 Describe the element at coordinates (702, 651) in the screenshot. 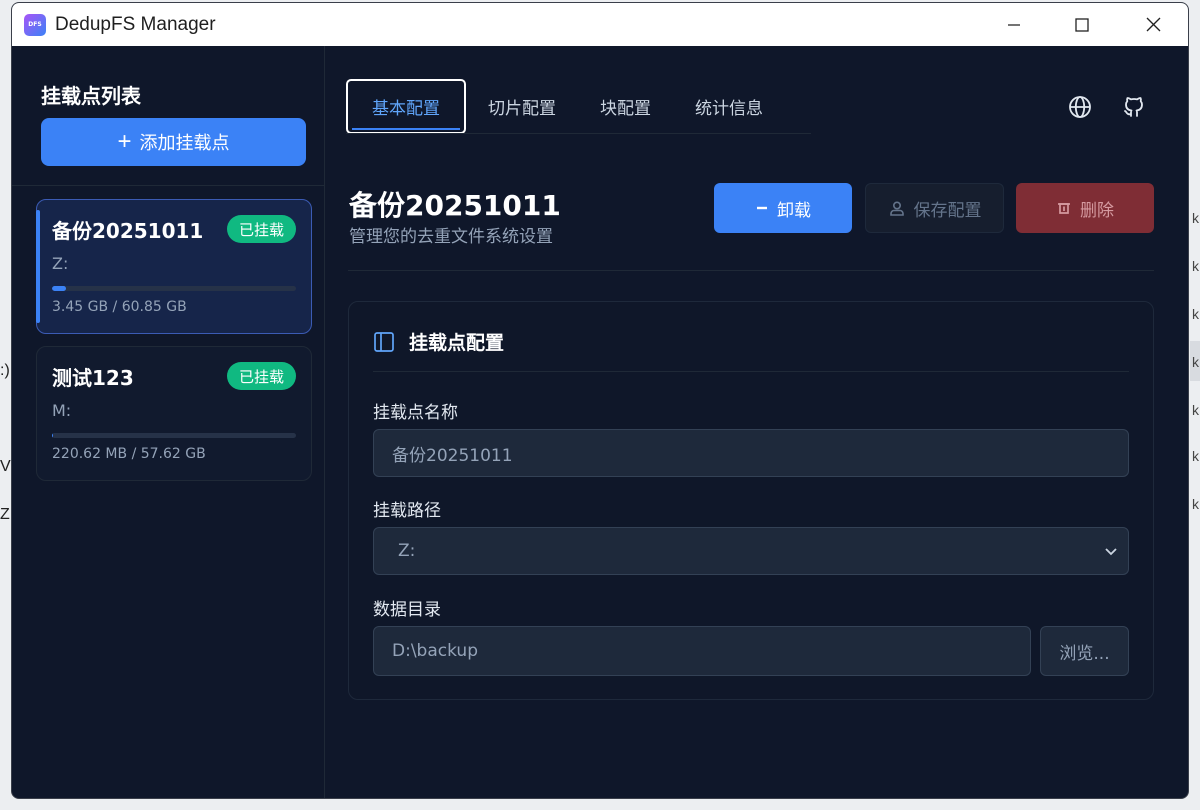

I see `data-dir-input: D:\backup` at that location.